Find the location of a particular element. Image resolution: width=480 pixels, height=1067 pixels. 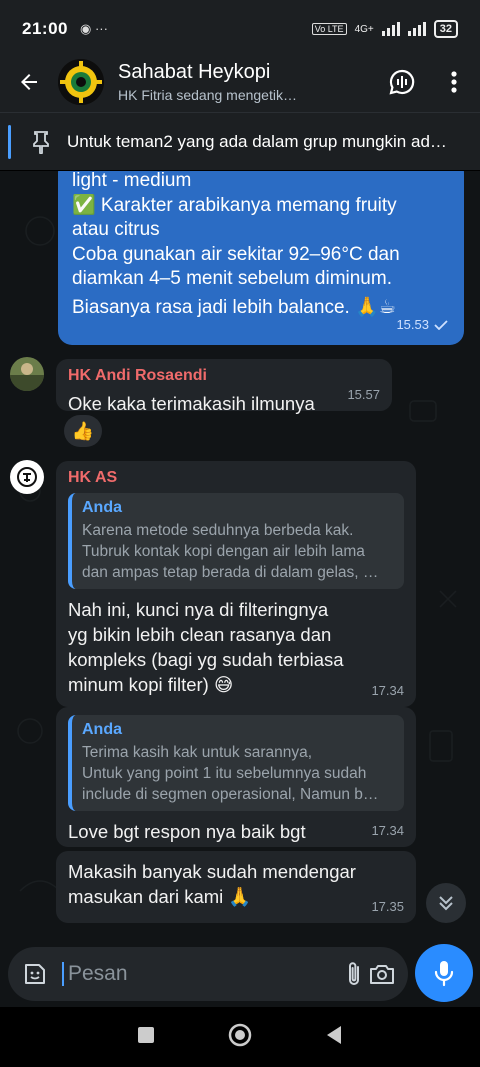

back-button is located at coordinates (29, 82).